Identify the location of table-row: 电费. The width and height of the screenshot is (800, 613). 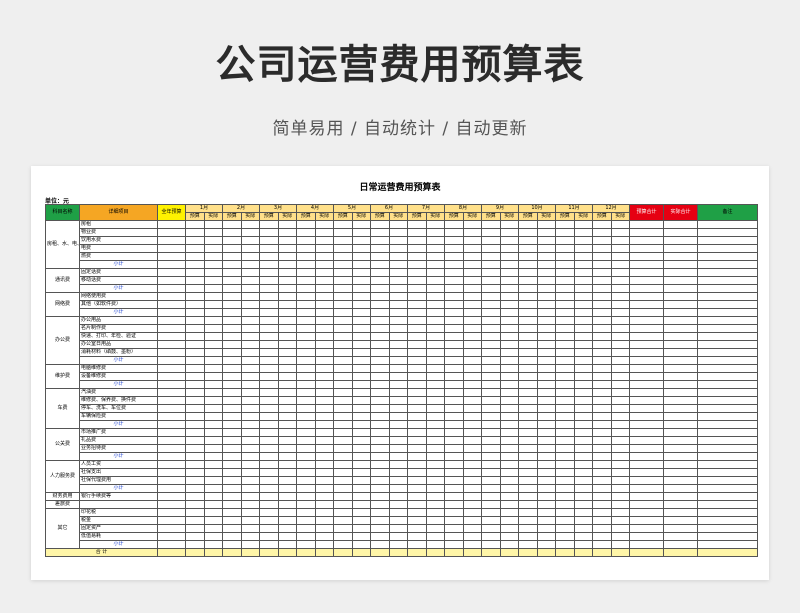
(402, 248).